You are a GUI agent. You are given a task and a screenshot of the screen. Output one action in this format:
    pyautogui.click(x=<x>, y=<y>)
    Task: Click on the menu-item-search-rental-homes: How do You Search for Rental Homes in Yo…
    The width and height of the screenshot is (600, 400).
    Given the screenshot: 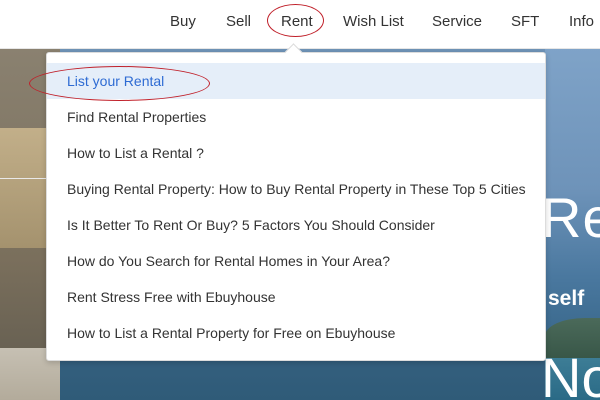 What is the action you would take?
    pyautogui.click(x=296, y=261)
    